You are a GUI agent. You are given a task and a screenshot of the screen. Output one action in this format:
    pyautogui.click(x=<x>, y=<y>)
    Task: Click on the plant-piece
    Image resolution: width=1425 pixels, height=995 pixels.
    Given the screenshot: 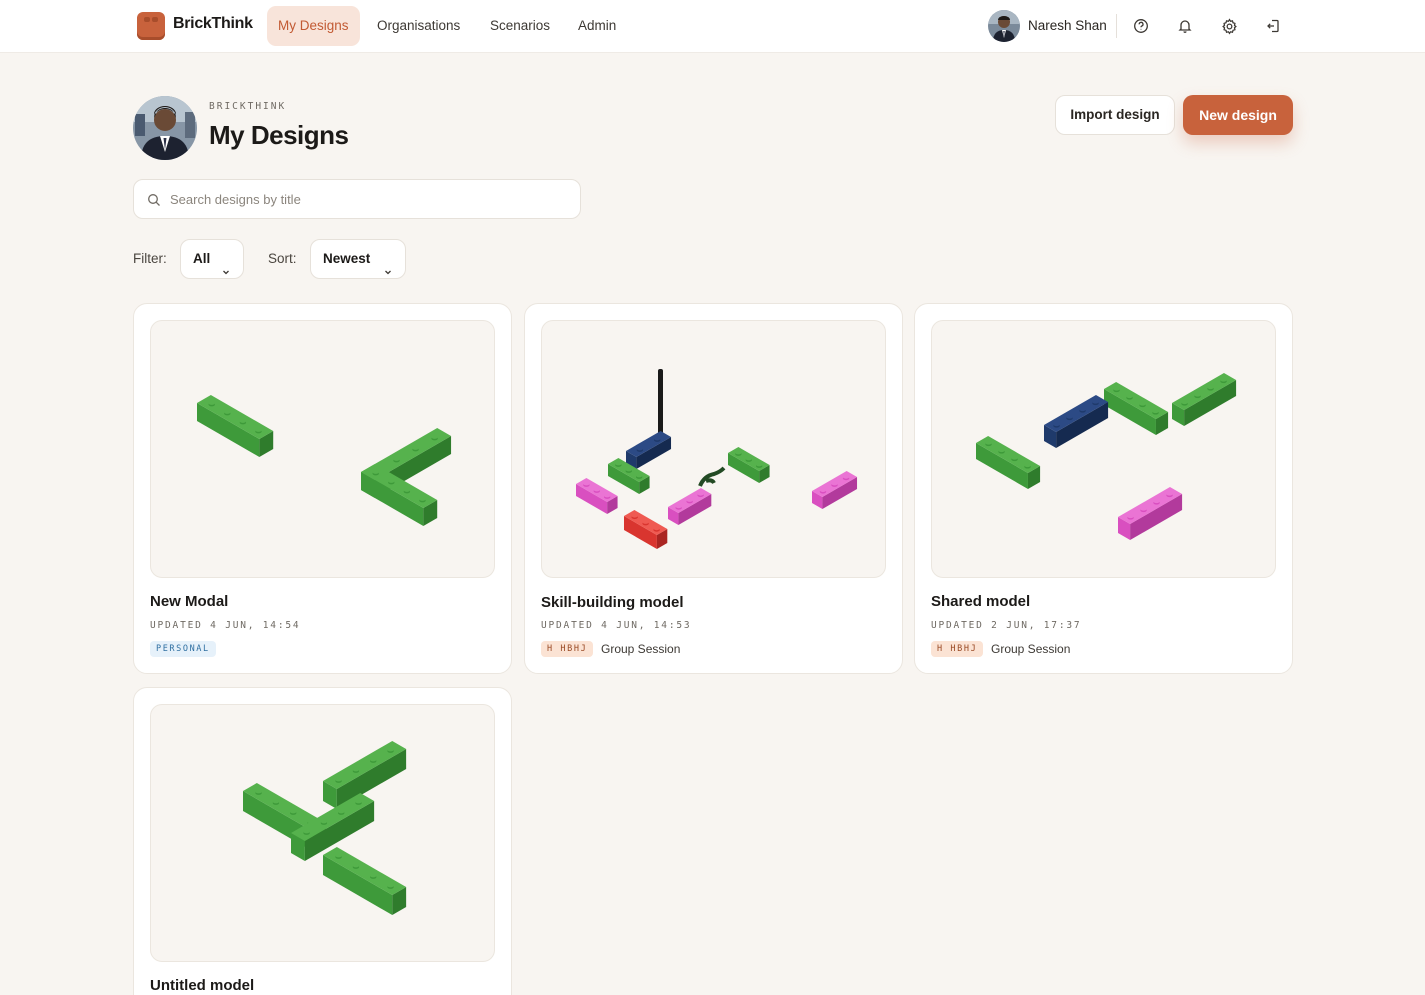 What is the action you would take?
    pyautogui.click(x=712, y=476)
    